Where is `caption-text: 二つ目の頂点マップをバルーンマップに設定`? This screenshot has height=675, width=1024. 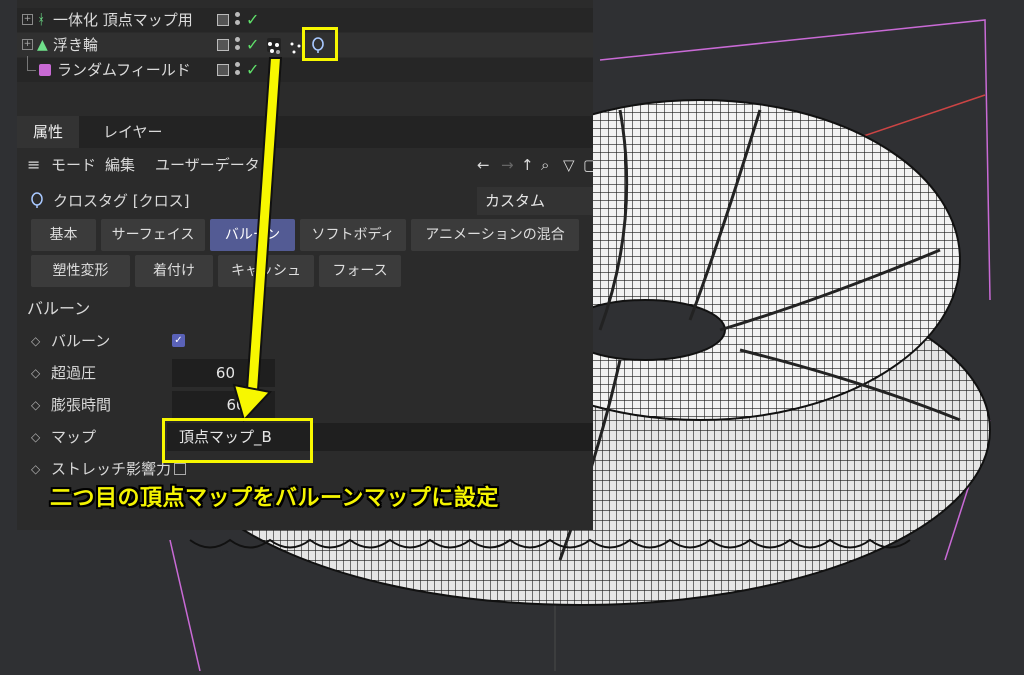 caption-text: 二つ目の頂点マップをバルーンマップに設定 is located at coordinates (274, 498).